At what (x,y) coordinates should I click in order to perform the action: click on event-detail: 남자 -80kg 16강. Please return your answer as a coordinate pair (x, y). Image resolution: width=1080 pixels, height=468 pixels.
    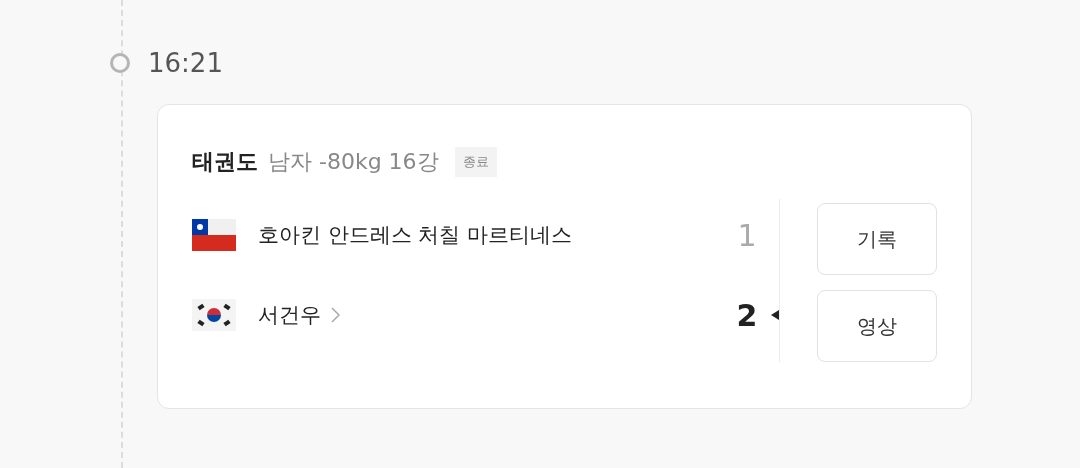
    Looking at the image, I should click on (353, 162).